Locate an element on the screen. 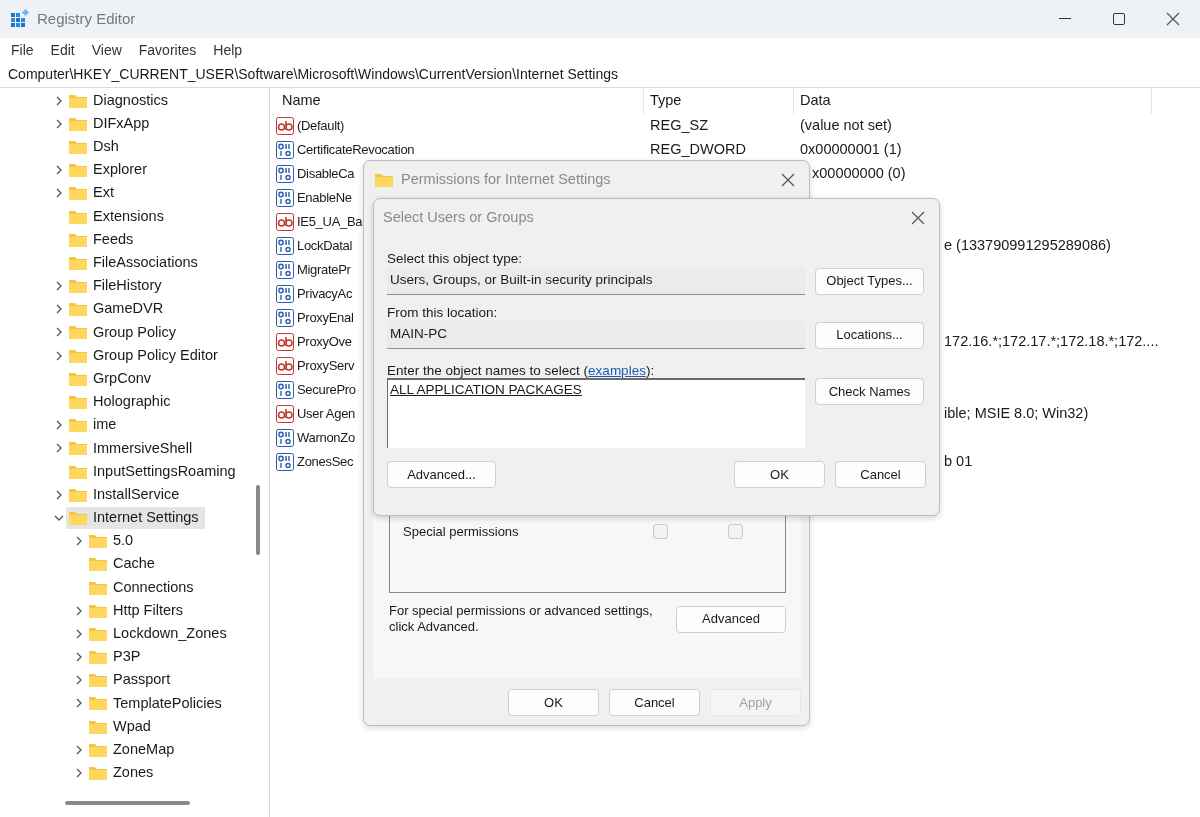 The image size is (1200, 817). tree-item: Ext is located at coordinates (93, 193).